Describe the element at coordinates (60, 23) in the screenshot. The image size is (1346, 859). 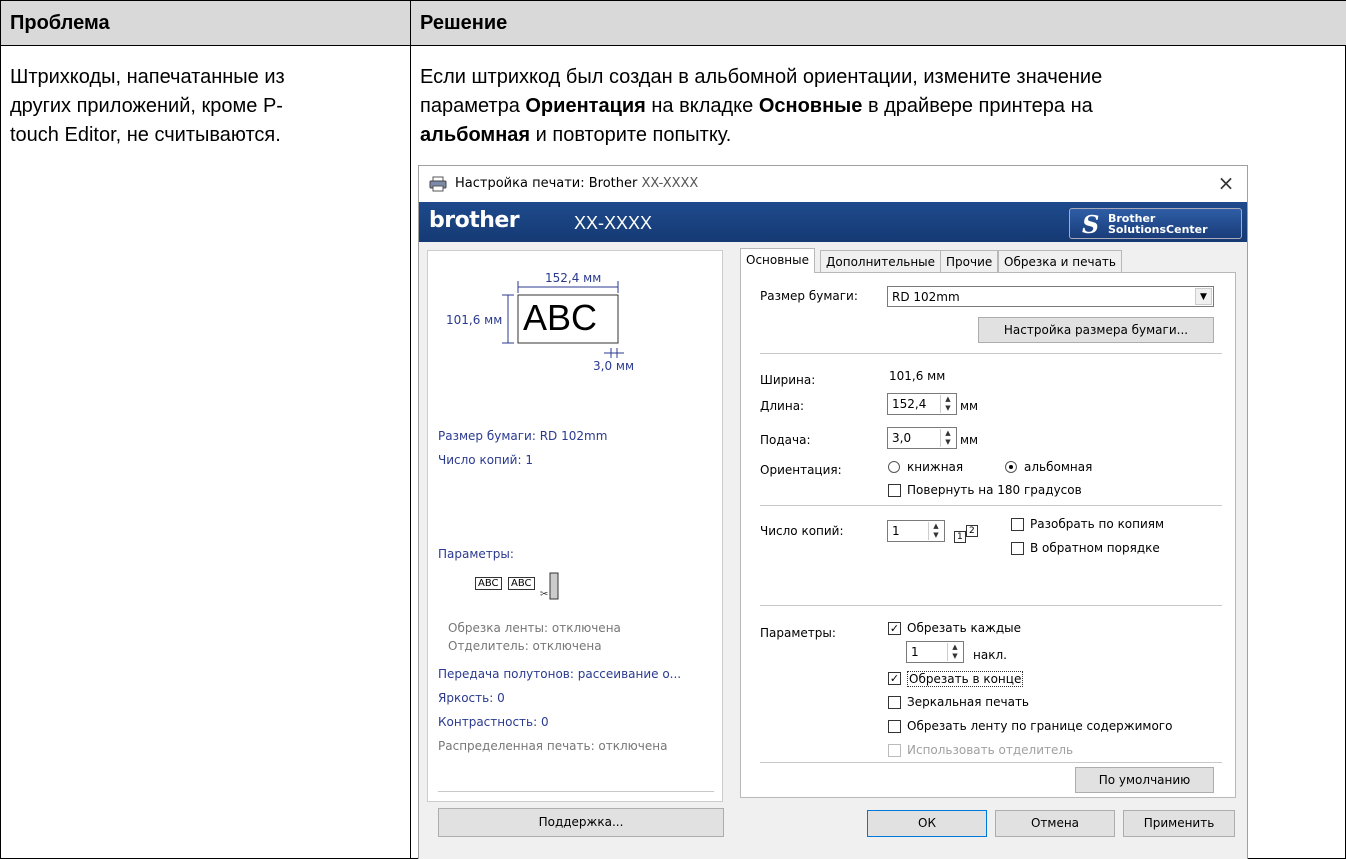
I see `header-problem: Проблема` at that location.